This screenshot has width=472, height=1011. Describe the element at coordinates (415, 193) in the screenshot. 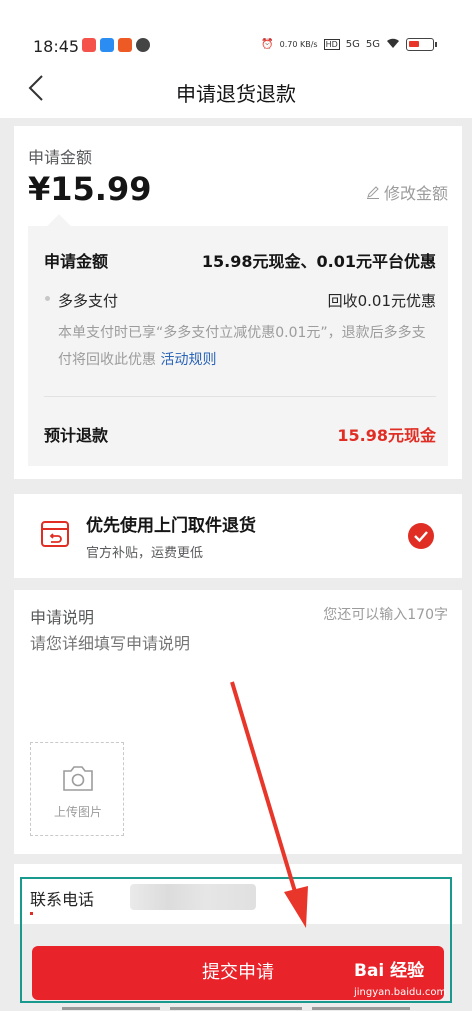

I see `edit-amount-label: 修改金额` at that location.